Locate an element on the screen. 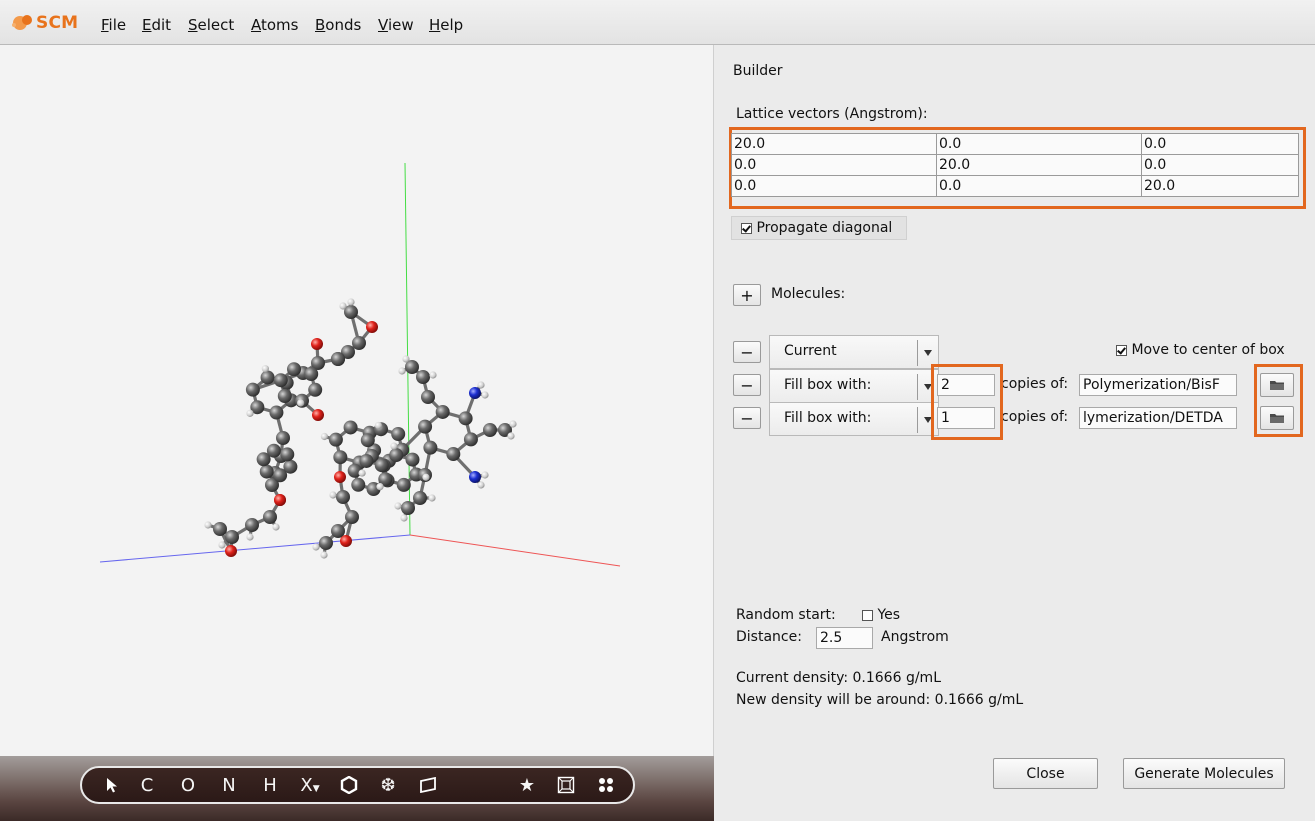 The width and height of the screenshot is (1315, 821). random-start-checkbox: Yes is located at coordinates (881, 615).